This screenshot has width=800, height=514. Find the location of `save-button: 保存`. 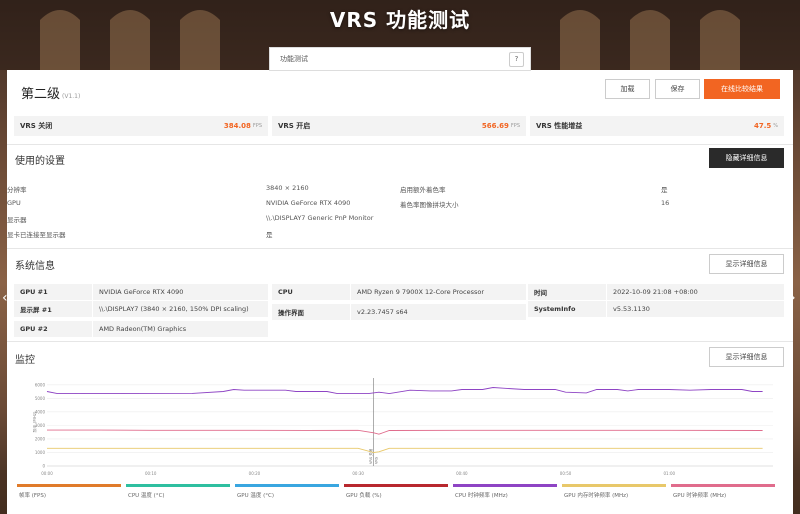

save-button: 保存 is located at coordinates (677, 89).